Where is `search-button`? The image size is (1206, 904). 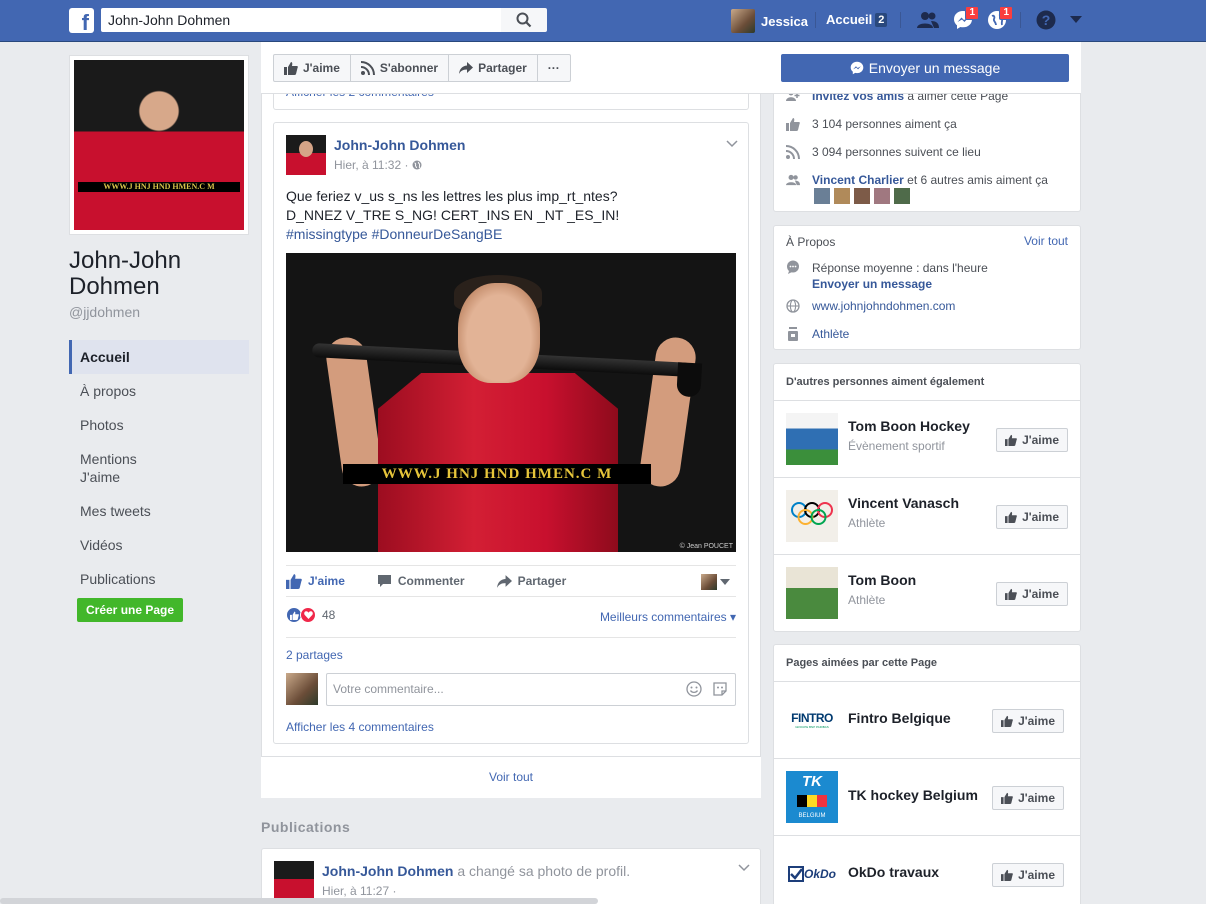
search-button is located at coordinates (524, 20).